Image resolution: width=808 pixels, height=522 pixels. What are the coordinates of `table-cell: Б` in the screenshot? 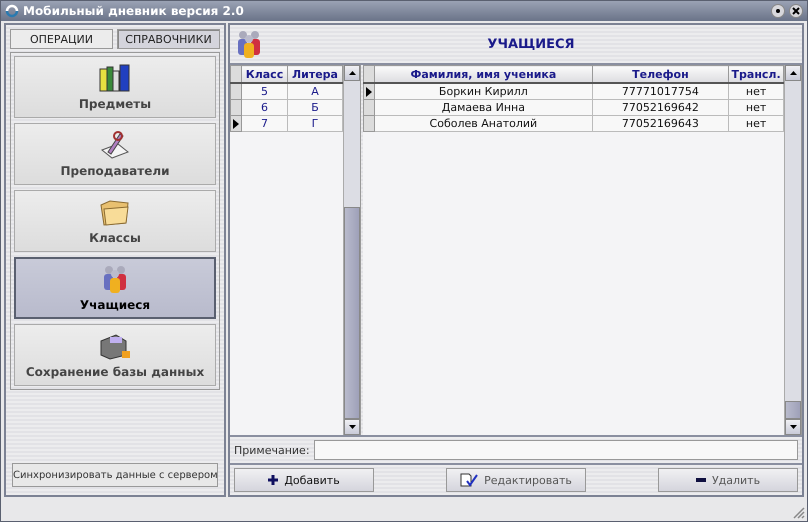 It's located at (314, 108).